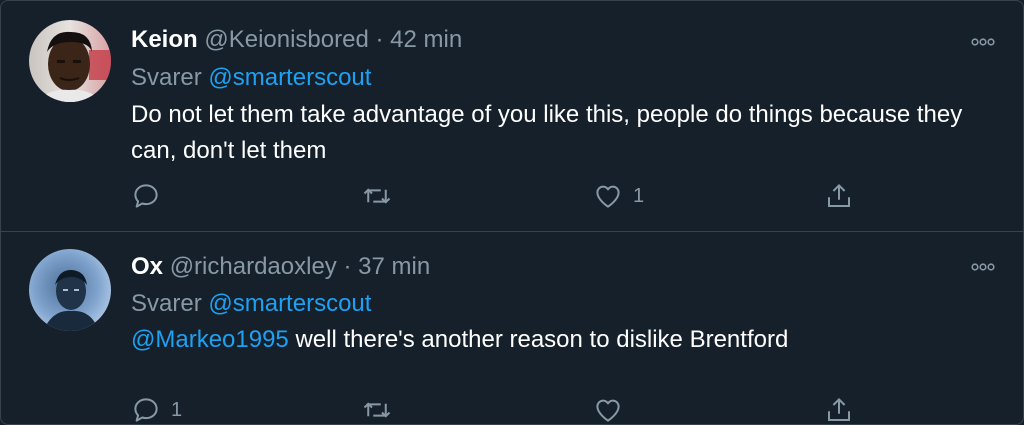 The image size is (1024, 425). I want to click on author-handle: @Keionisbored, so click(286, 39).